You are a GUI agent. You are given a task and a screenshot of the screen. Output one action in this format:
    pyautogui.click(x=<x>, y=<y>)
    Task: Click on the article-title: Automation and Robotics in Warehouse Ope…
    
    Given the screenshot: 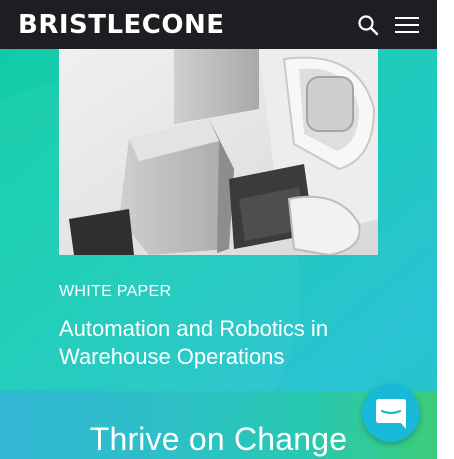 What is the action you would take?
    pyautogui.click(x=219, y=343)
    